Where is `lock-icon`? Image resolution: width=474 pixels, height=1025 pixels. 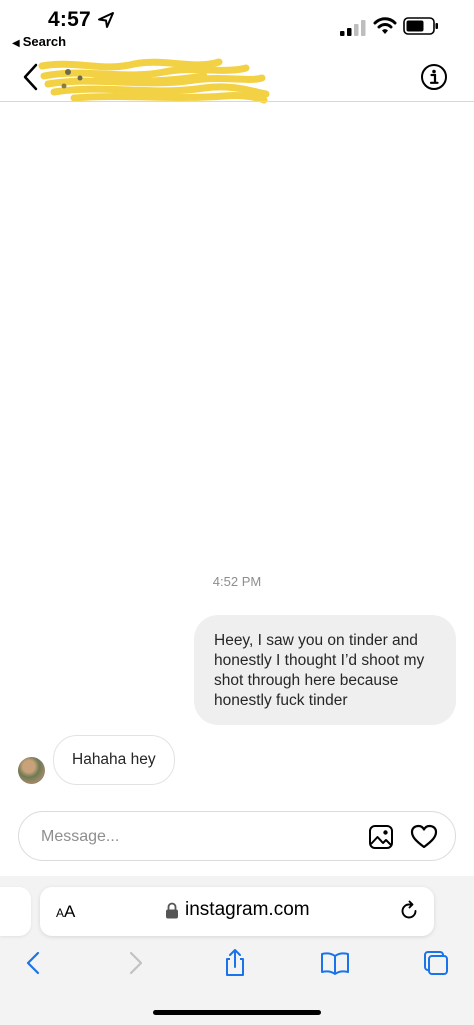
lock-icon is located at coordinates (172, 910).